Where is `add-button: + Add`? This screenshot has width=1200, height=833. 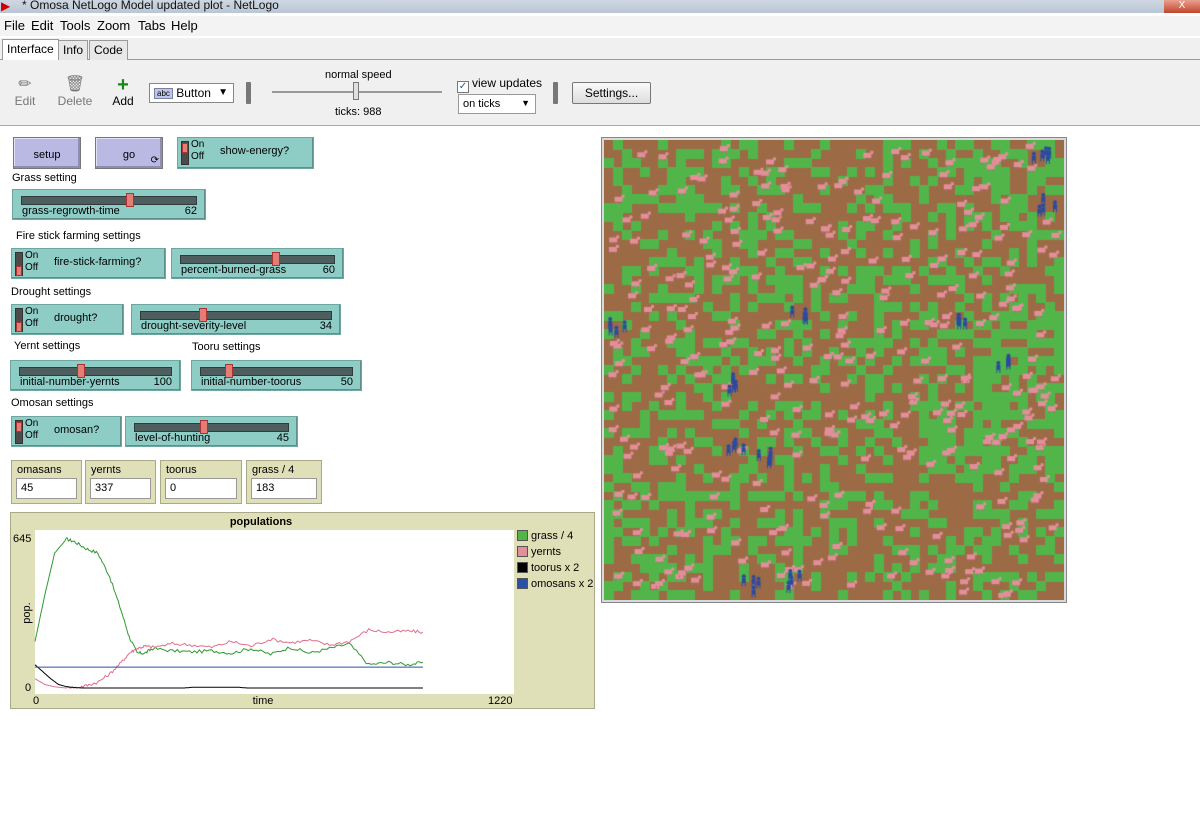 add-button: + Add is located at coordinates (123, 91).